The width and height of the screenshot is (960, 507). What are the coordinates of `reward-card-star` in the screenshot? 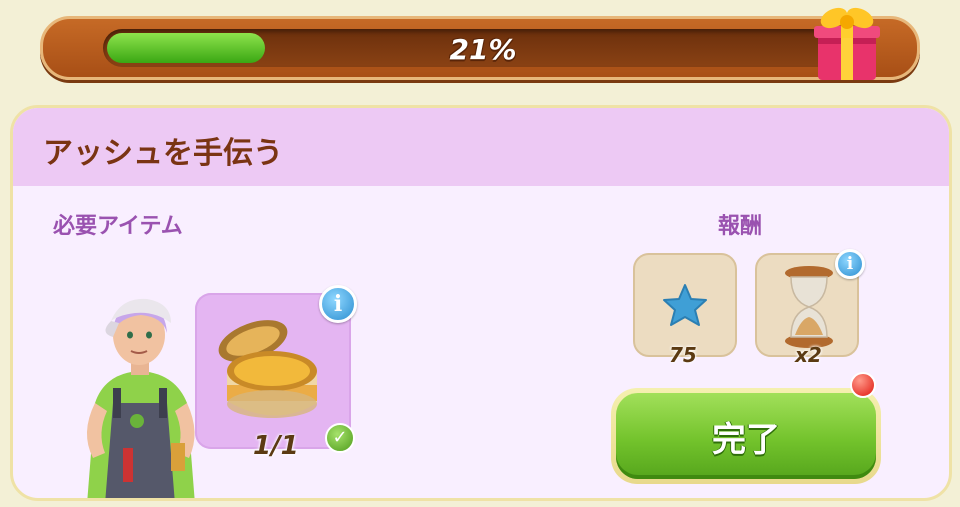 It's located at (685, 305).